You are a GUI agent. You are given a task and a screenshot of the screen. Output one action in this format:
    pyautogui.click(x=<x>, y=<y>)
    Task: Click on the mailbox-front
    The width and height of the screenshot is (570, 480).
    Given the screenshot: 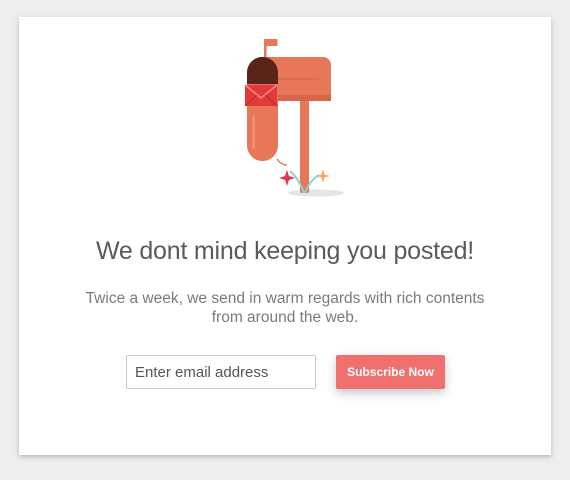 What is the action you would take?
    pyautogui.click(x=262, y=109)
    